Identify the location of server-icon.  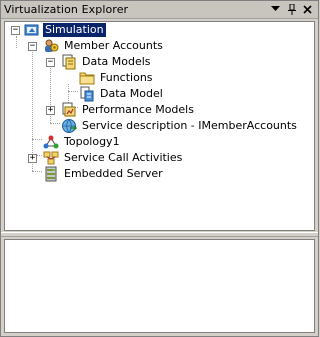
(51, 174).